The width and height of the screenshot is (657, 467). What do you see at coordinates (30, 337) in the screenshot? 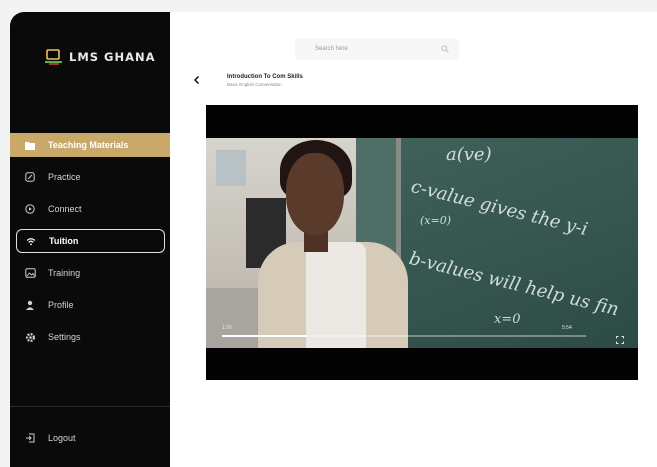
I see `gear-icon` at bounding box center [30, 337].